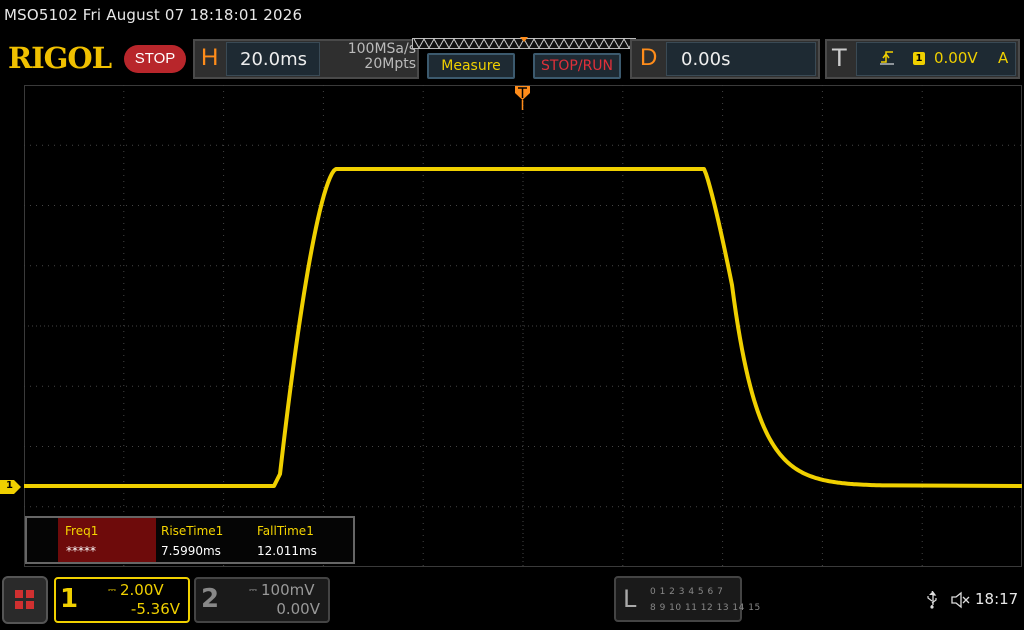  Describe the element at coordinates (273, 59) in the screenshot. I see `timebase-value: 20.0ms` at that location.